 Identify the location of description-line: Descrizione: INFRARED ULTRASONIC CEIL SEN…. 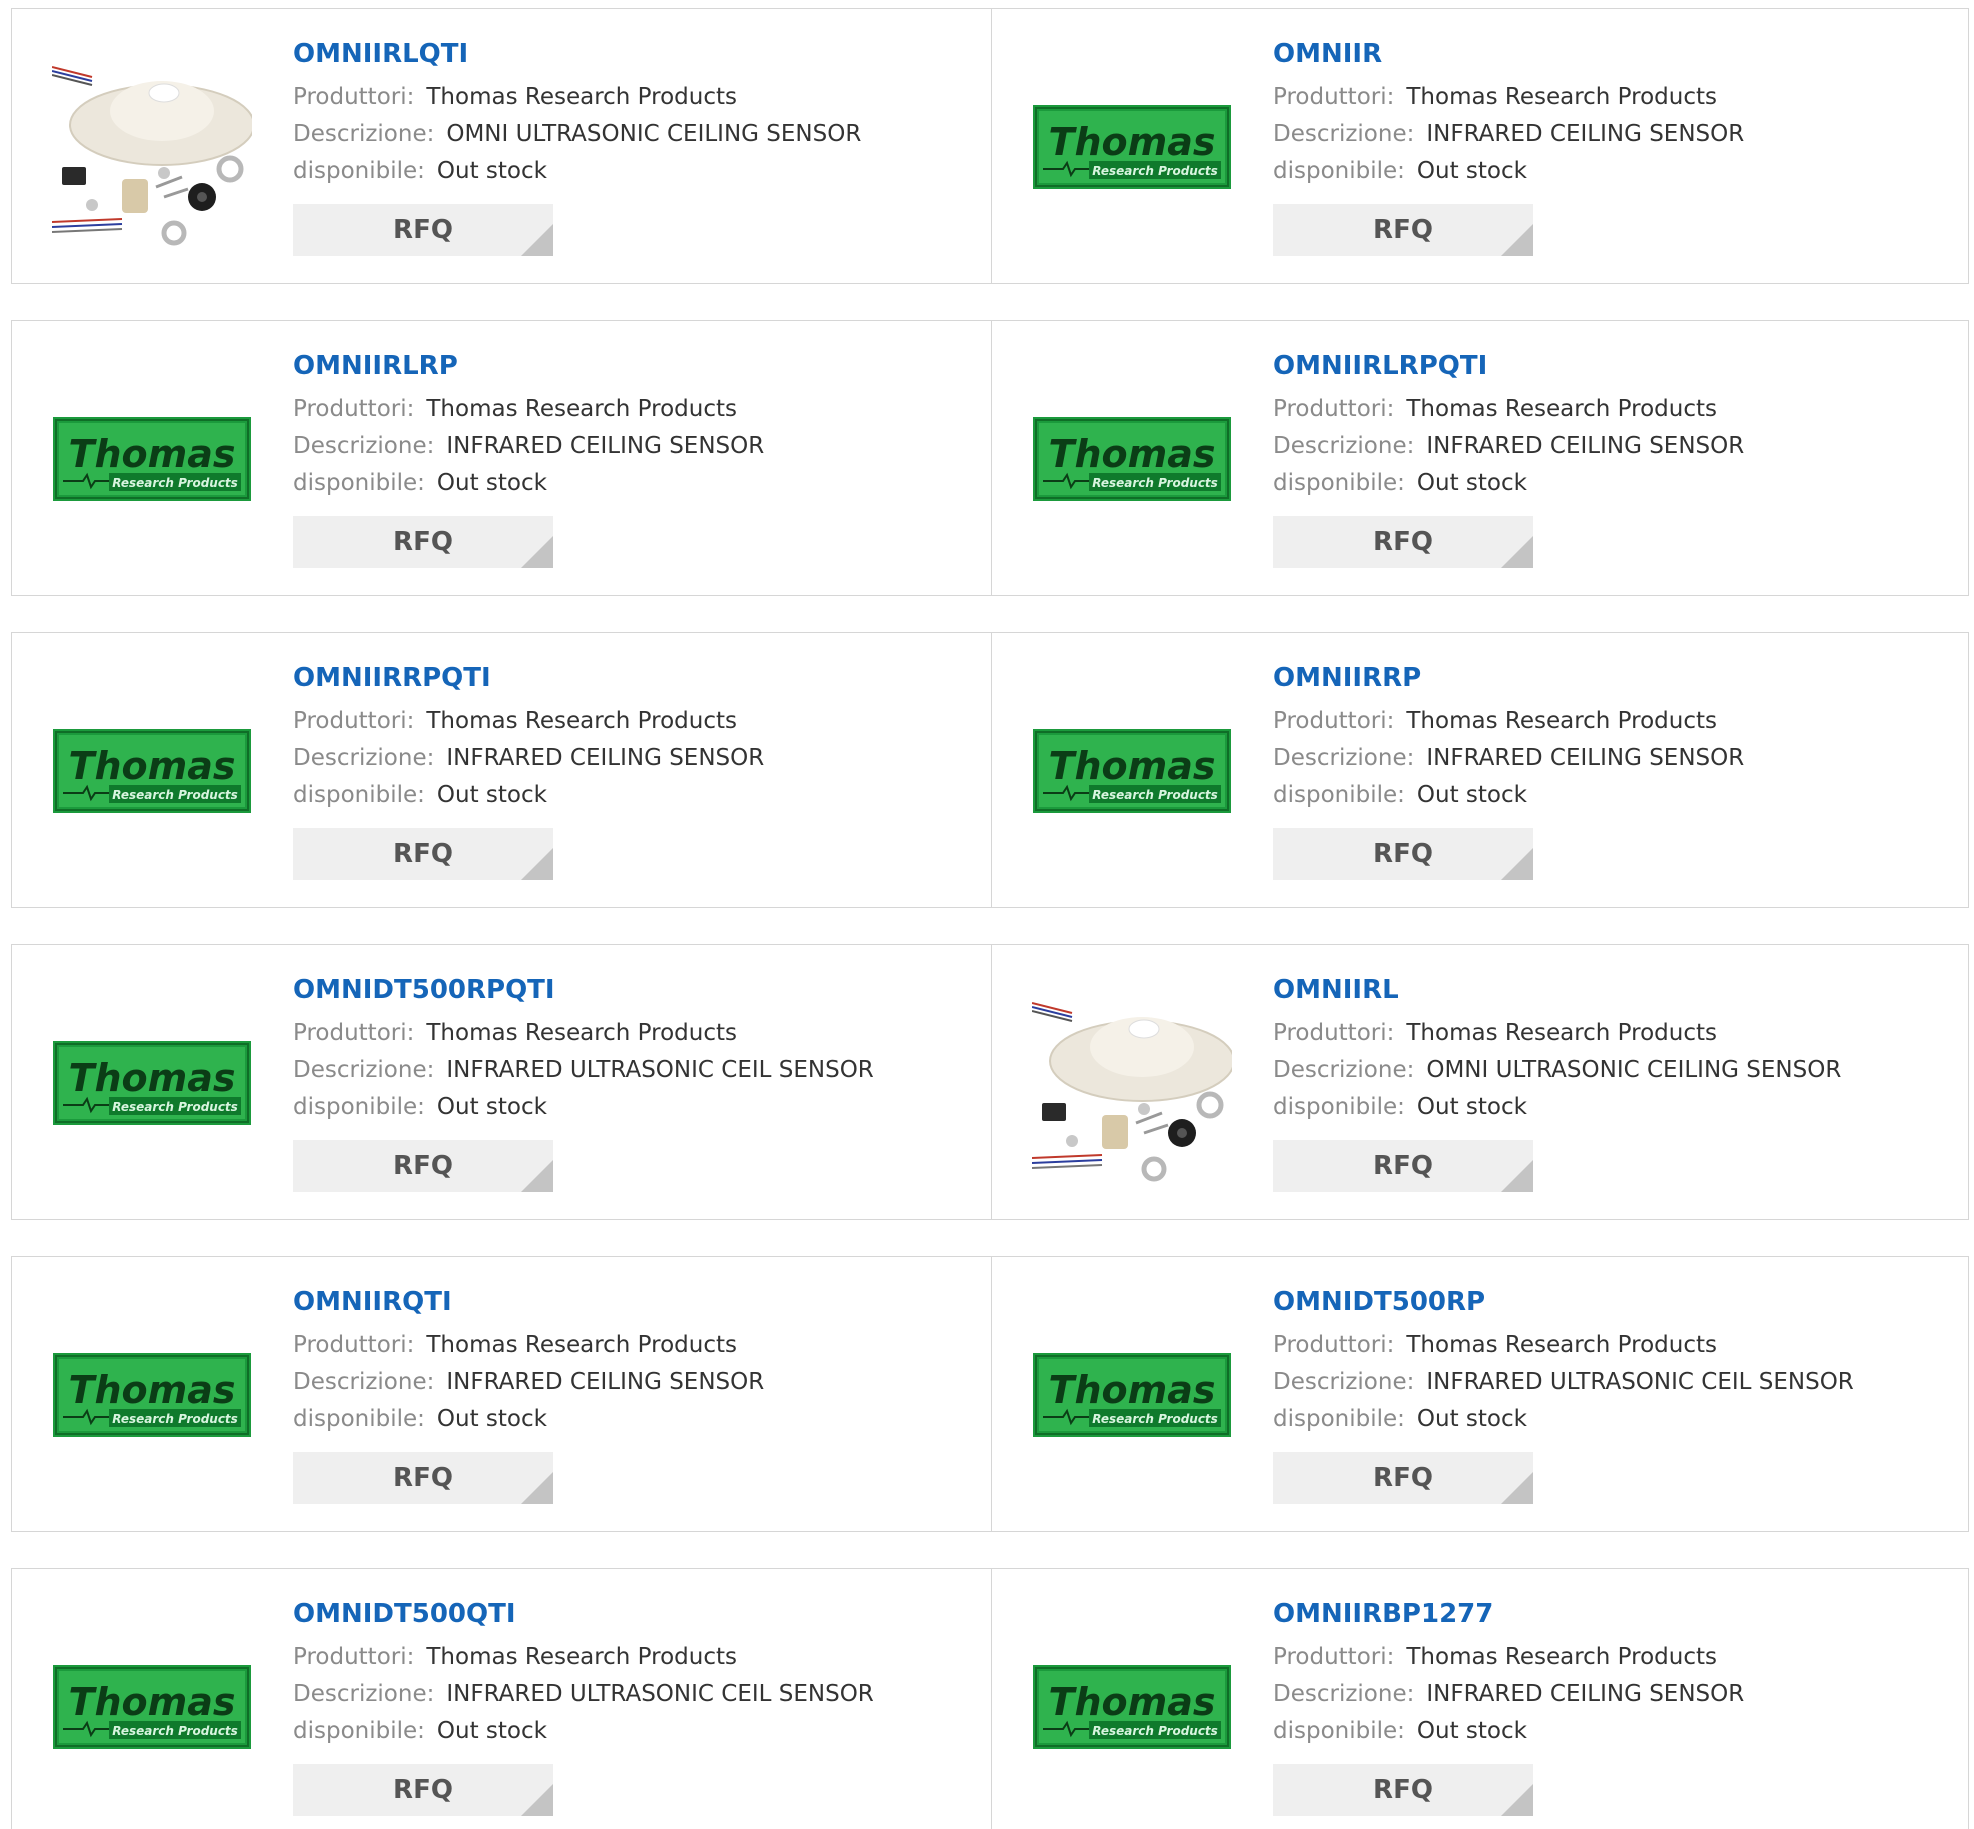
(623, 1070).